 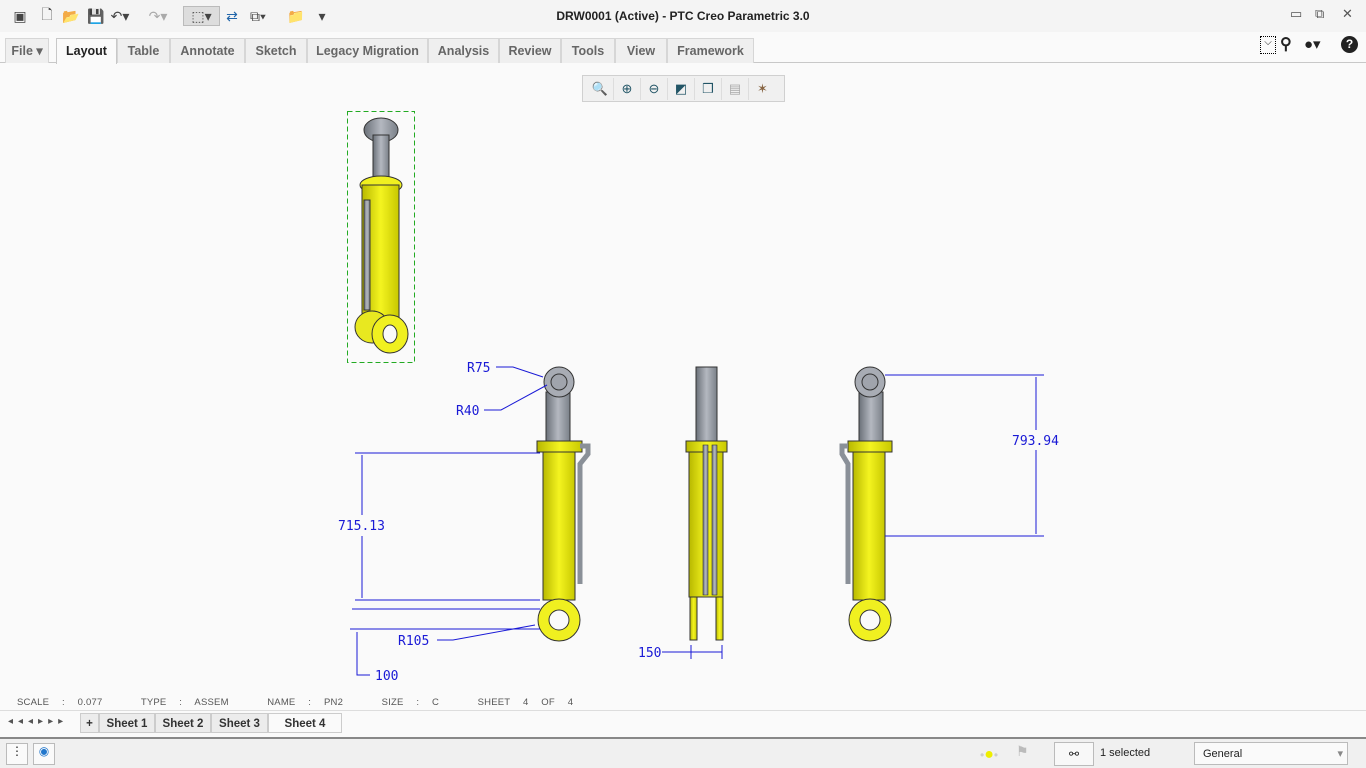 What do you see at coordinates (478, 368) in the screenshot?
I see `dimension-r75: R75` at bounding box center [478, 368].